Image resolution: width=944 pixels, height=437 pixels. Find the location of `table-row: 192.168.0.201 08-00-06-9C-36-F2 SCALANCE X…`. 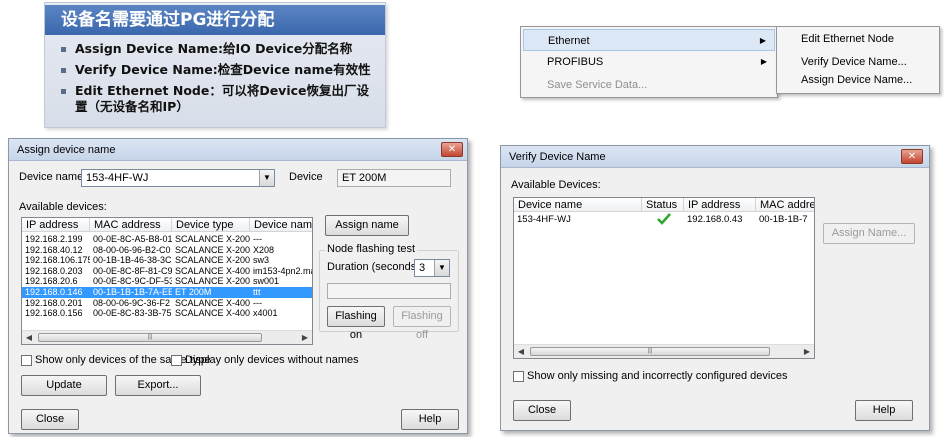

table-row: 192.168.0.201 08-00-06-9C-36-F2 SCALANCE X… is located at coordinates (167, 303).